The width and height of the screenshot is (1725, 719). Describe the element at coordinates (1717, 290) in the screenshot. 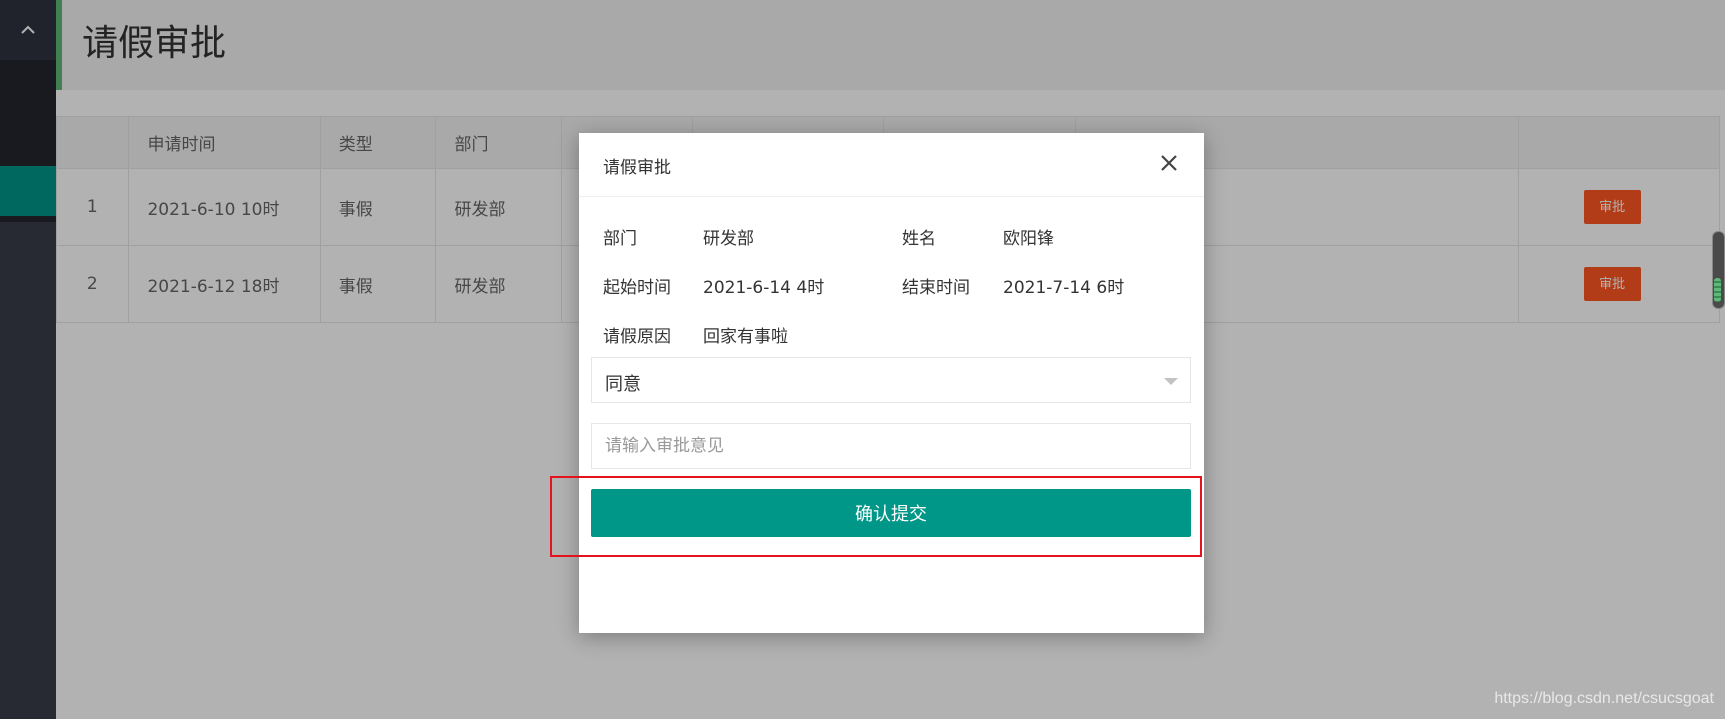

I see `scrollbar-indicator` at that location.